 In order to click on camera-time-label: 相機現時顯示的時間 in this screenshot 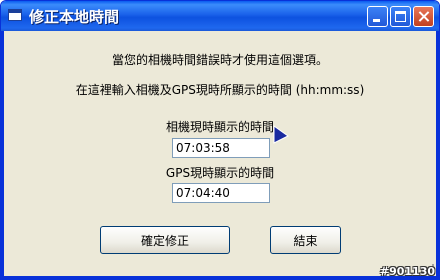, I will do `click(219, 127)`.